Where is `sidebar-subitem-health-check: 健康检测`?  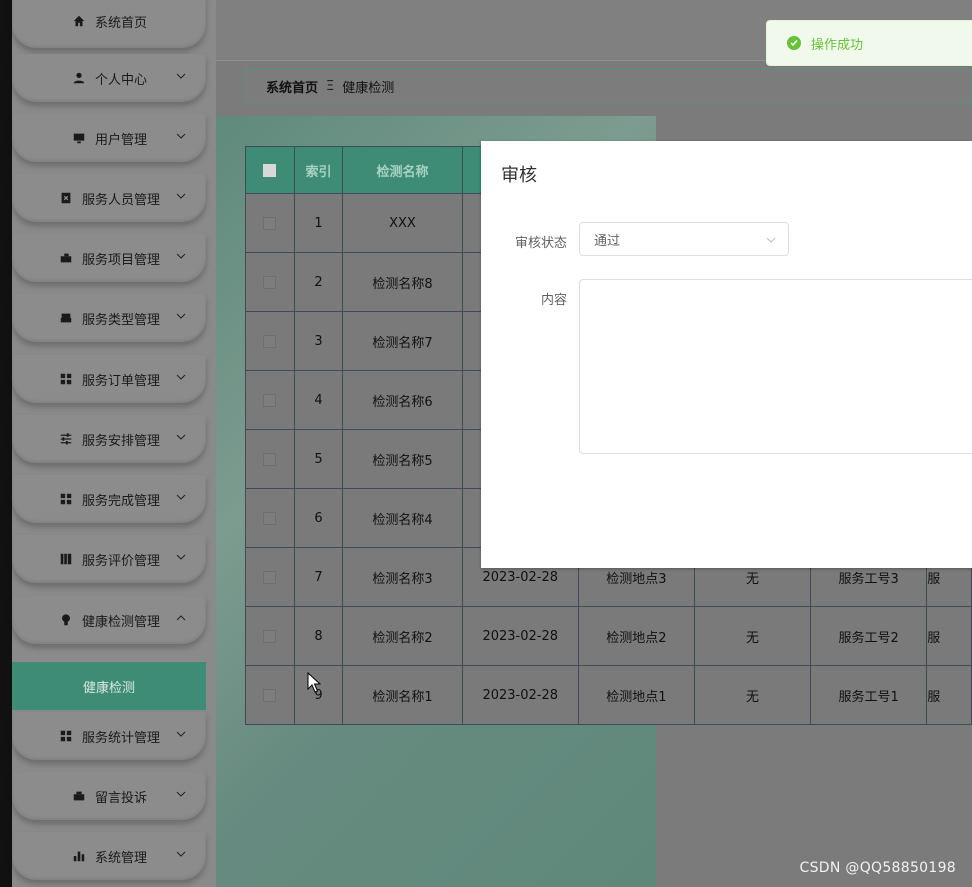
sidebar-subitem-health-check: 健康检测 is located at coordinates (109, 686).